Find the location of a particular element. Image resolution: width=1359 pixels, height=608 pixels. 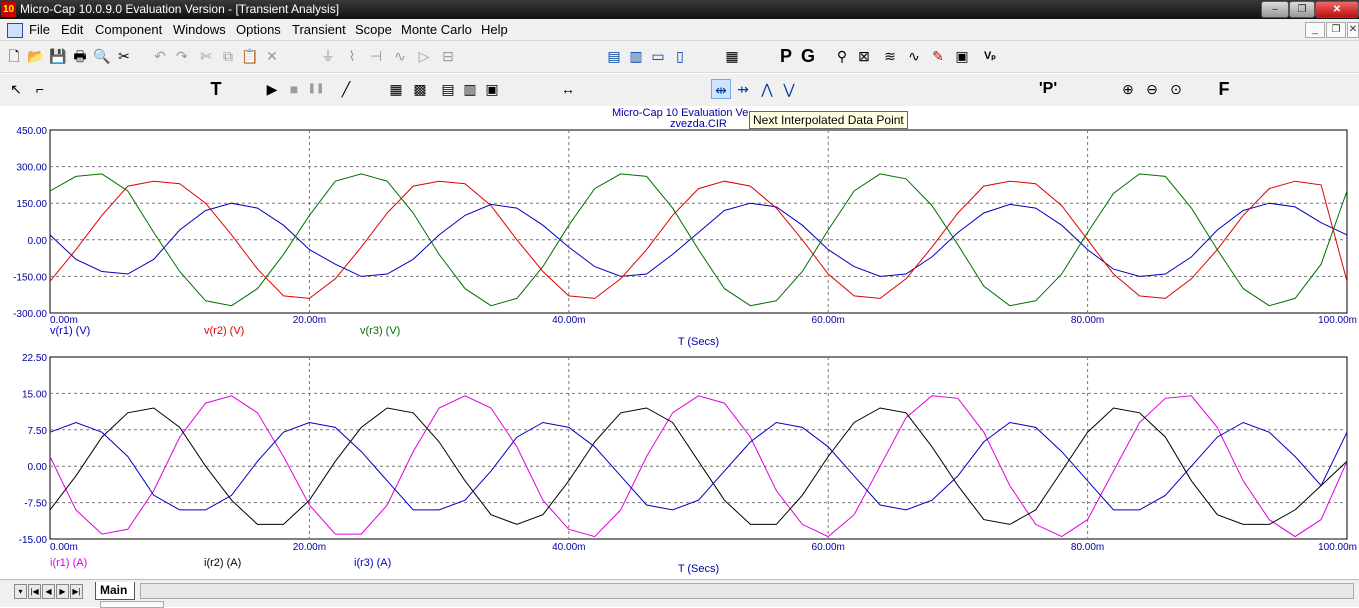

first-tab-button: |◀ is located at coordinates (34, 591).